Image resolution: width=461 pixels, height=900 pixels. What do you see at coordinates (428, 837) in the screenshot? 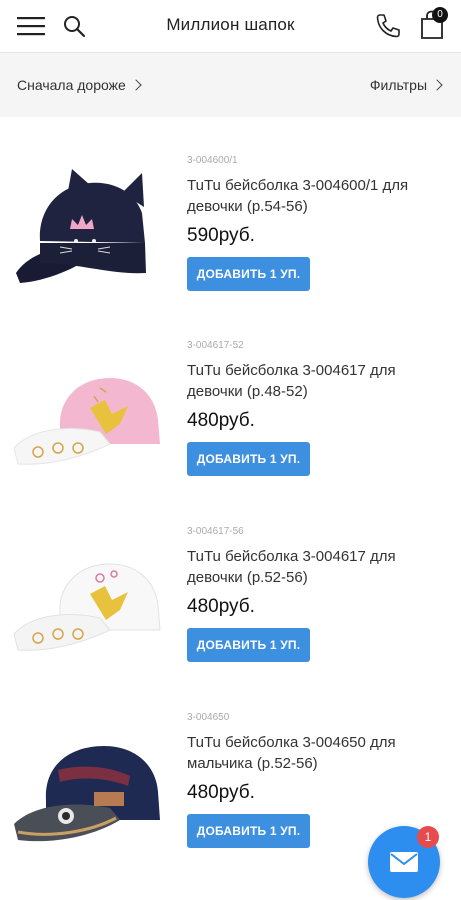
I see `chat-unread-badge: 1` at bounding box center [428, 837].